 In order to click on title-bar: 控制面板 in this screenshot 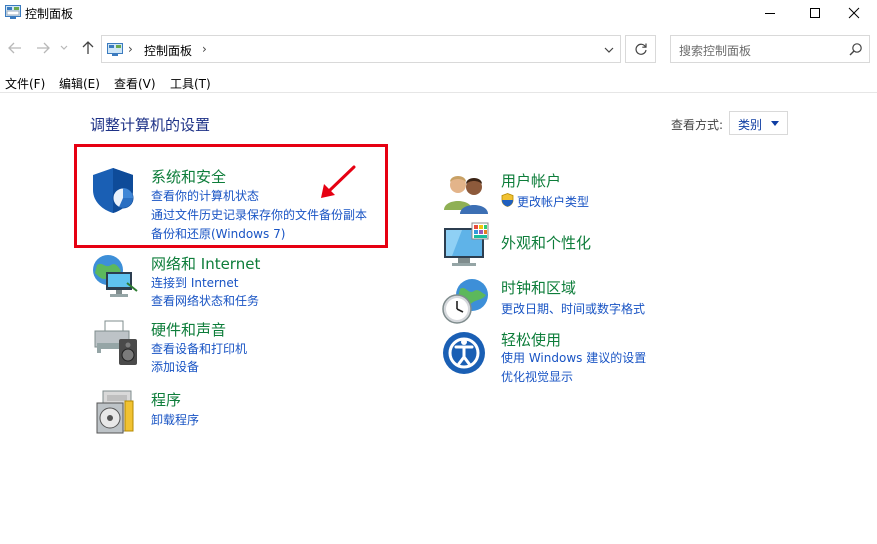, I will do `click(438, 13)`.